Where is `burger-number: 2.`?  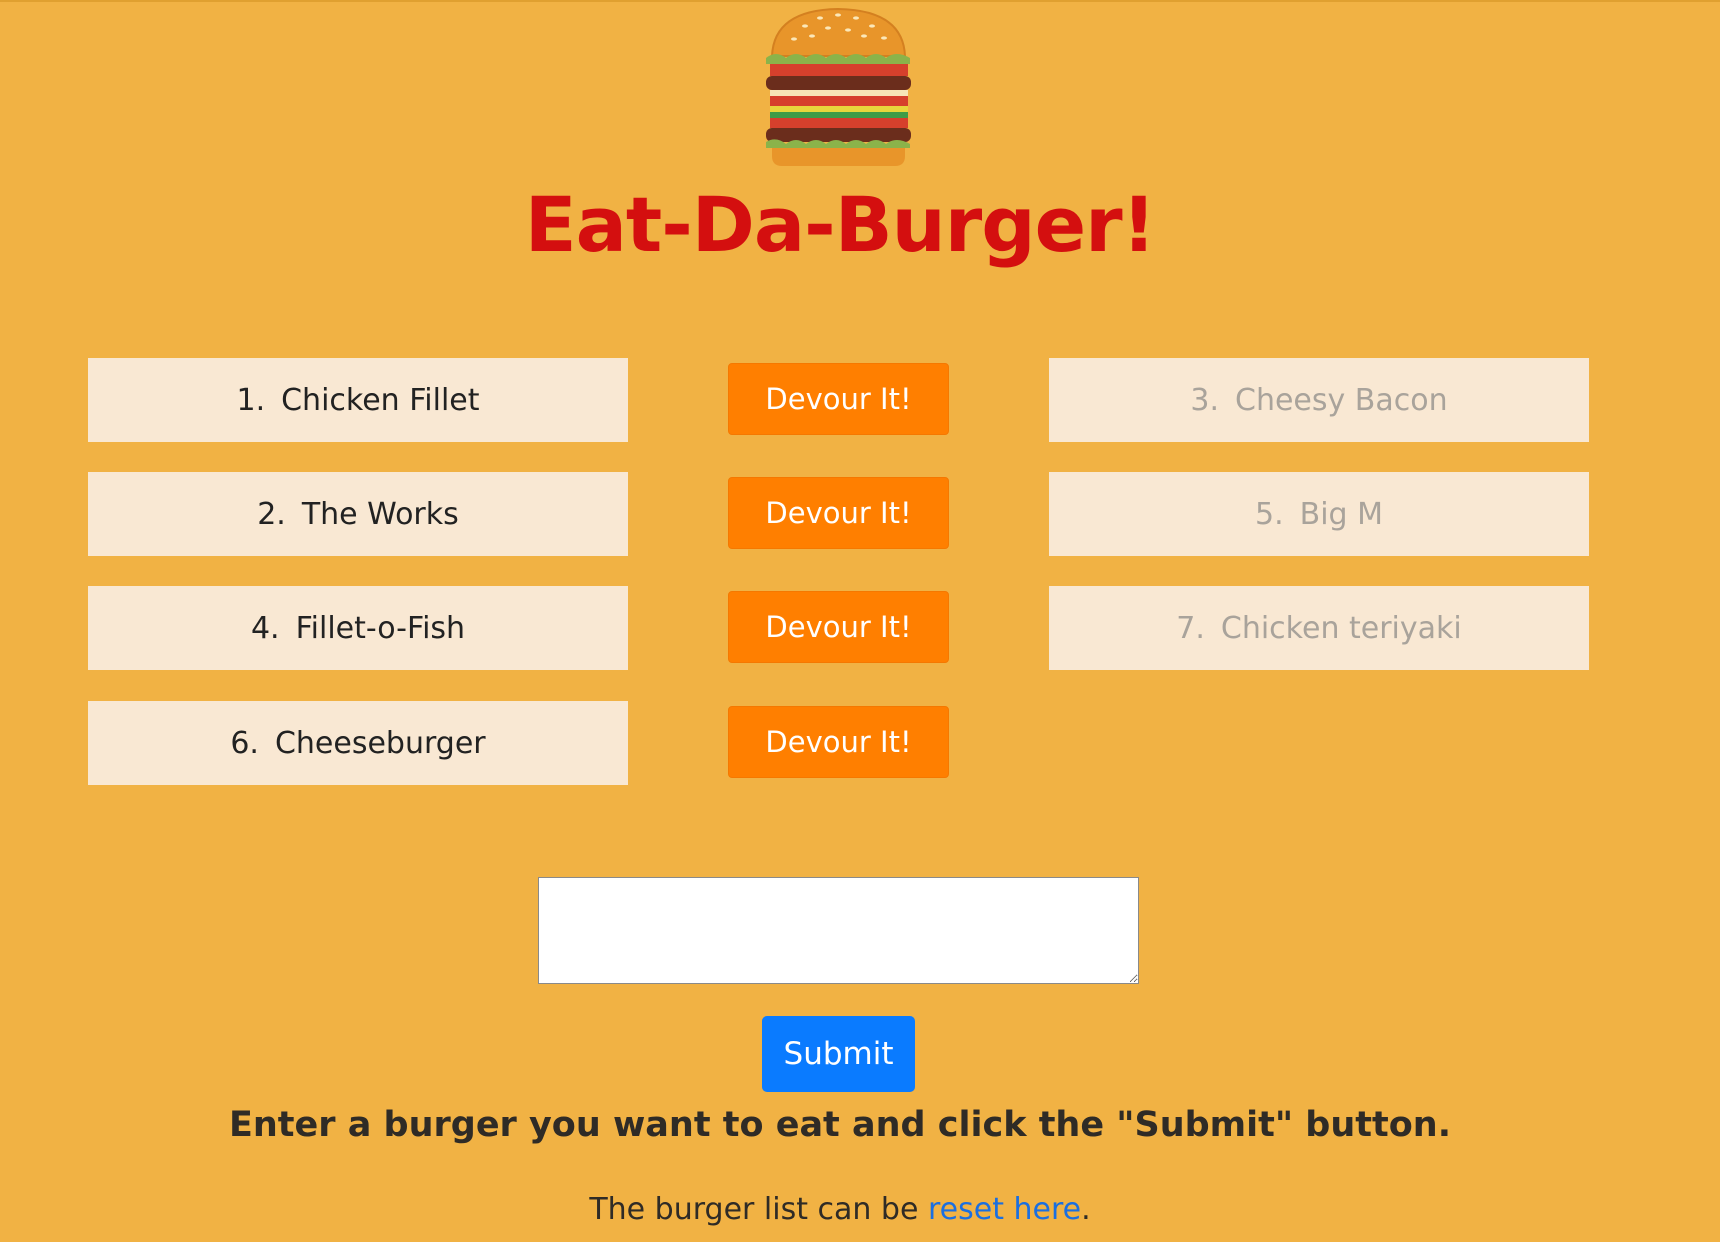
burger-number: 2. is located at coordinates (271, 514).